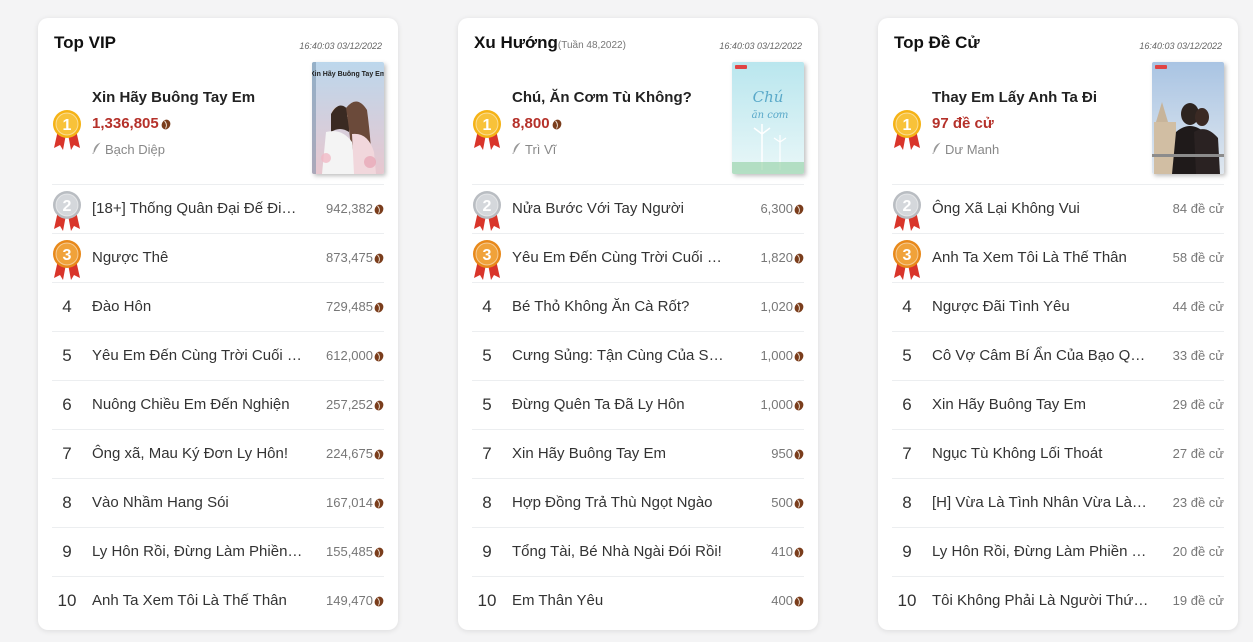  Describe the element at coordinates (1014, 97) in the screenshot. I see `featured-title: Thay Em Lấy Anh Ta Đi` at that location.